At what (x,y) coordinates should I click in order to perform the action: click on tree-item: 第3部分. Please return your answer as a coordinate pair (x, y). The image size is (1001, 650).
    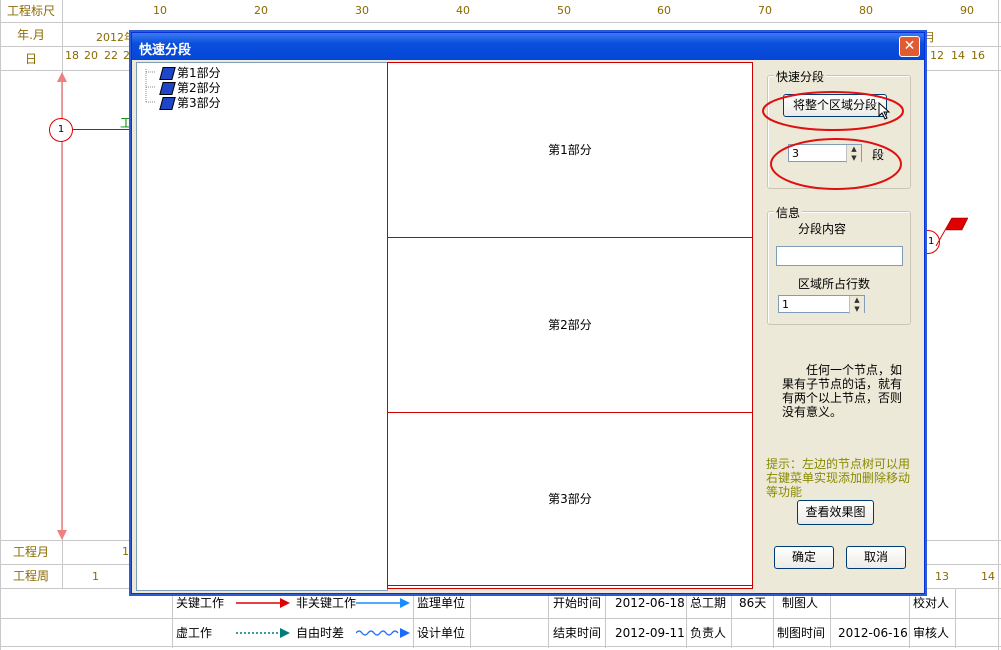
    Looking at the image, I should click on (190, 103).